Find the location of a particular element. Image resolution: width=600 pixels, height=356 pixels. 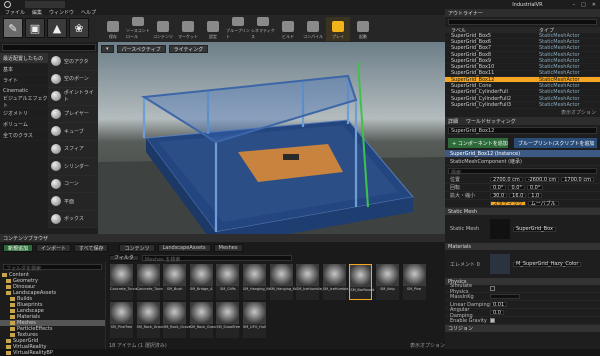

tab-world-settings: ワールドセッティング is located at coordinates (491, 121).